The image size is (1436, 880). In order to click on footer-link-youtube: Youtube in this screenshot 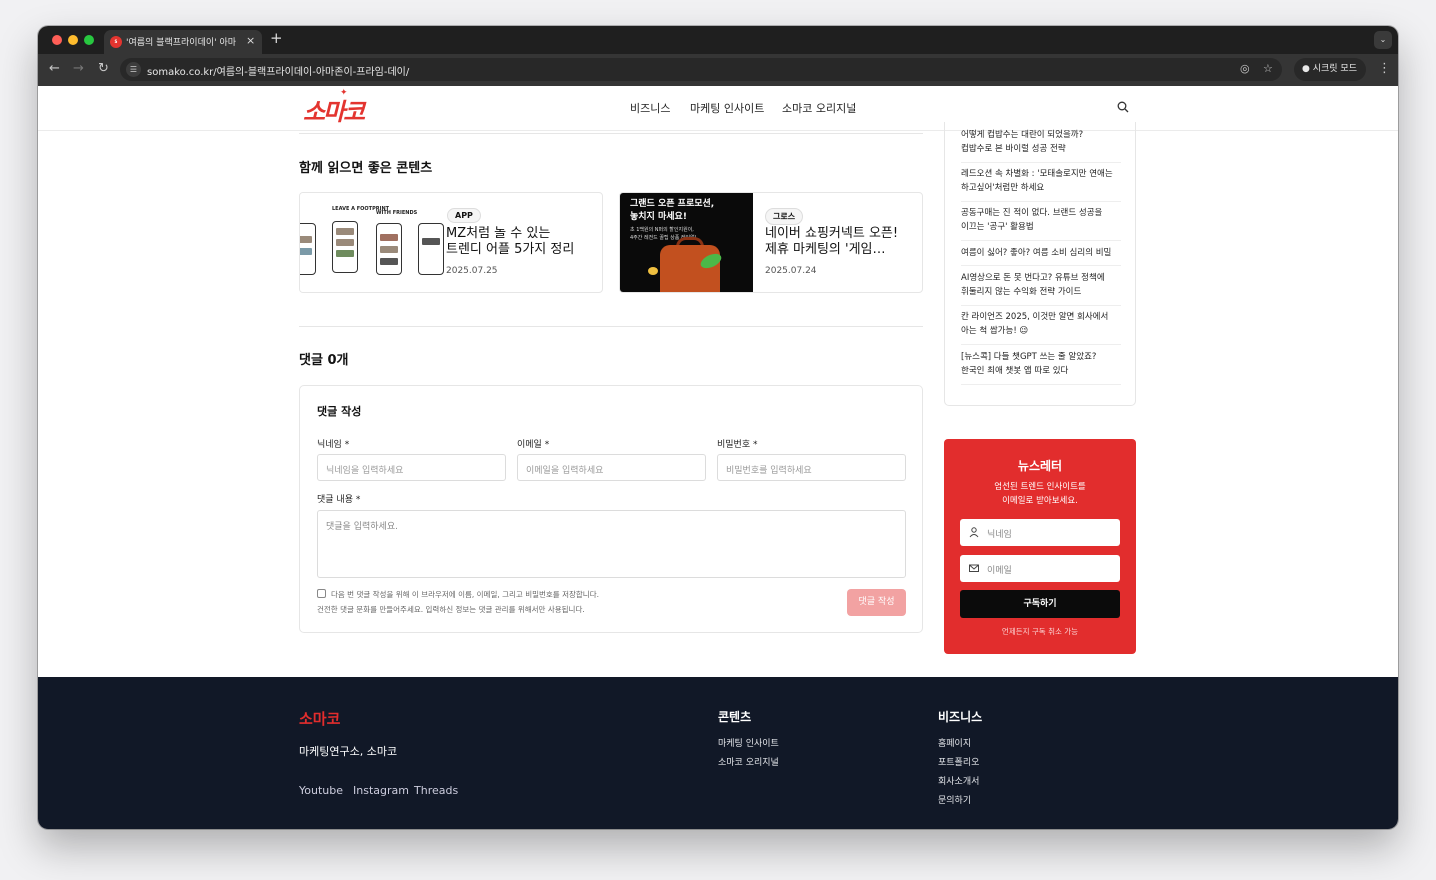, I will do `click(321, 790)`.